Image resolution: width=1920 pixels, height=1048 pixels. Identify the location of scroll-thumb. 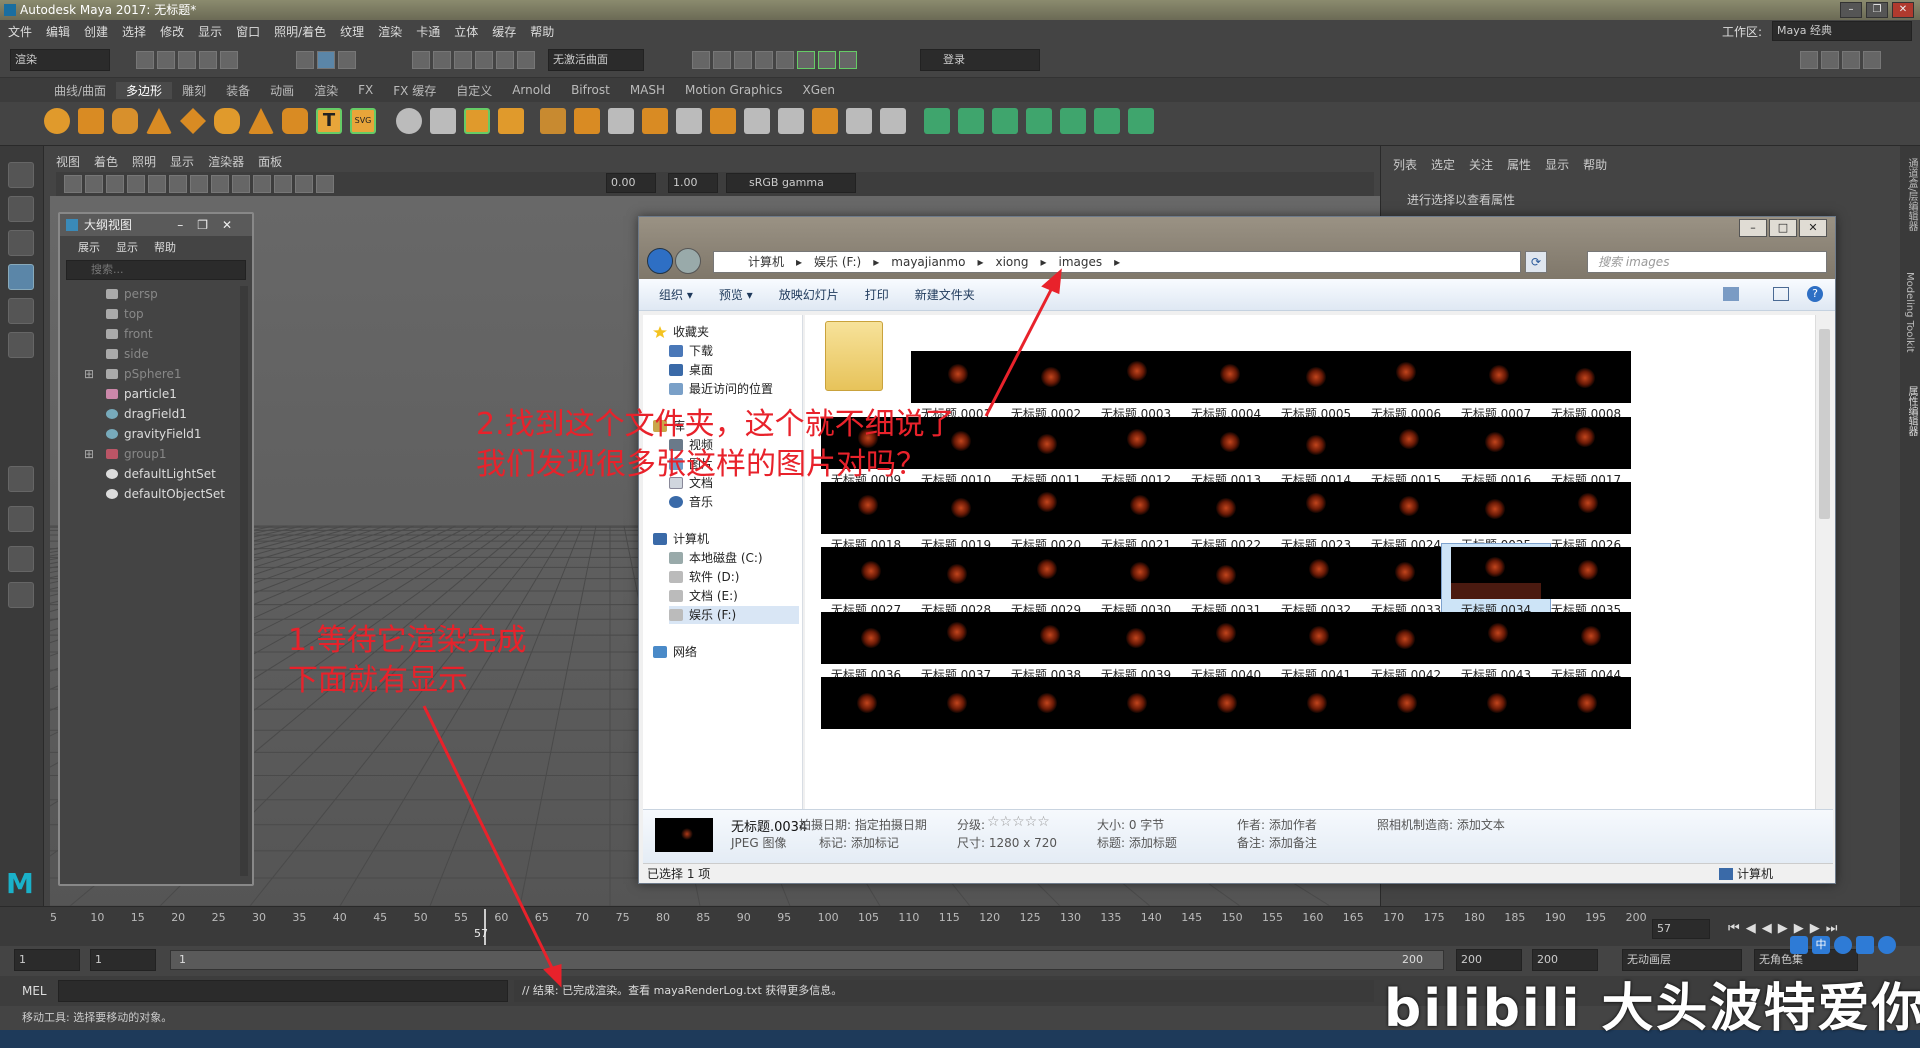
(1824, 424).